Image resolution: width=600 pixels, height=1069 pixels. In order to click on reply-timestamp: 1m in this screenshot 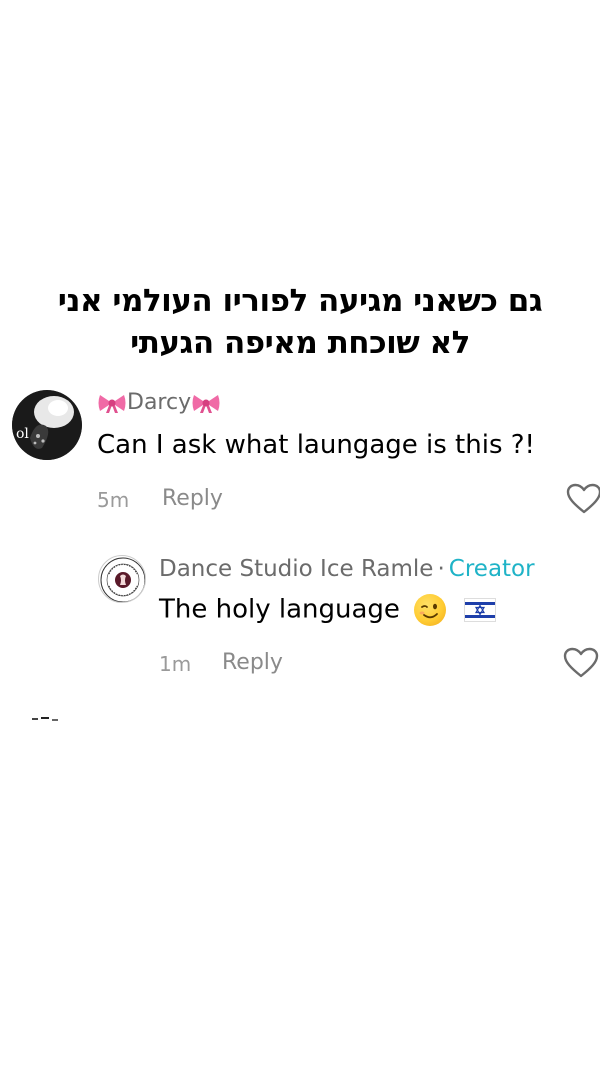, I will do `click(175, 664)`.